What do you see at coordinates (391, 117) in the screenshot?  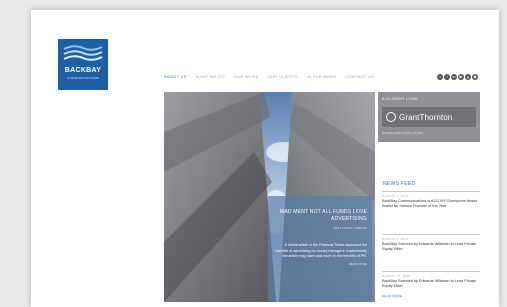 I see `grant-thornton-logo-icon` at bounding box center [391, 117].